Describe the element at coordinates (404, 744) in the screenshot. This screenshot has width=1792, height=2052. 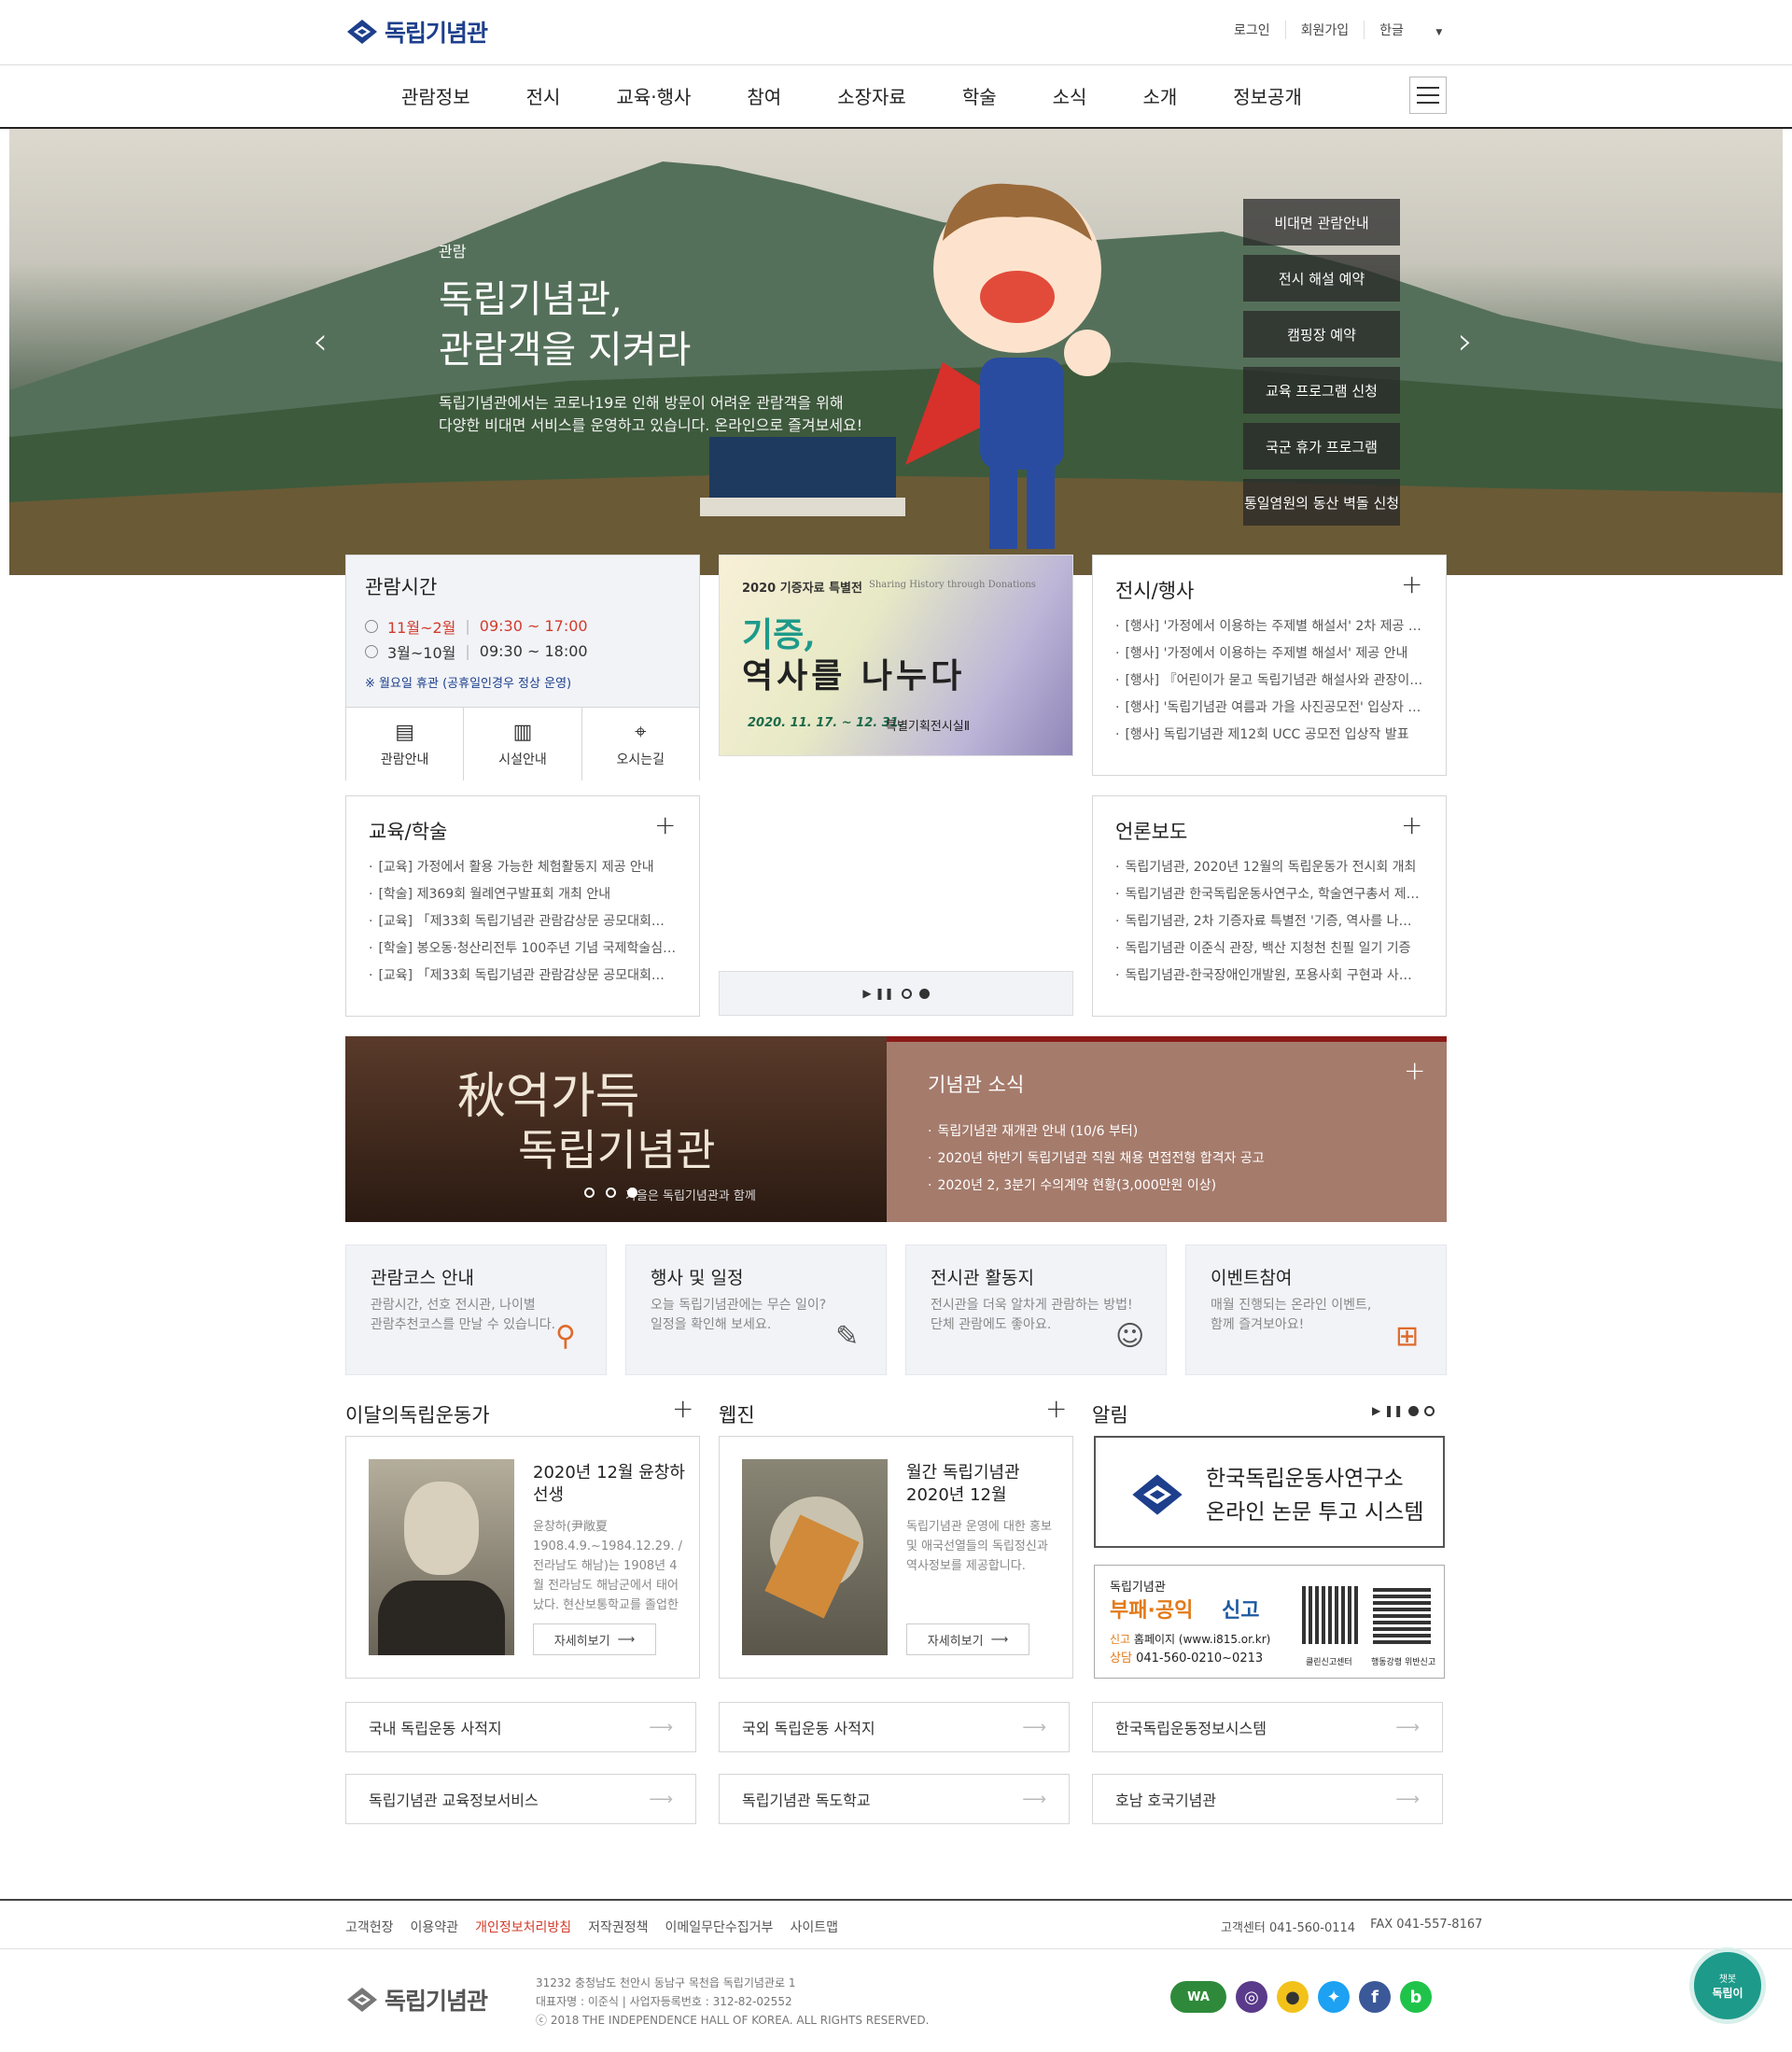
I see `visit-guide-link: ▤ 관람안내` at that location.